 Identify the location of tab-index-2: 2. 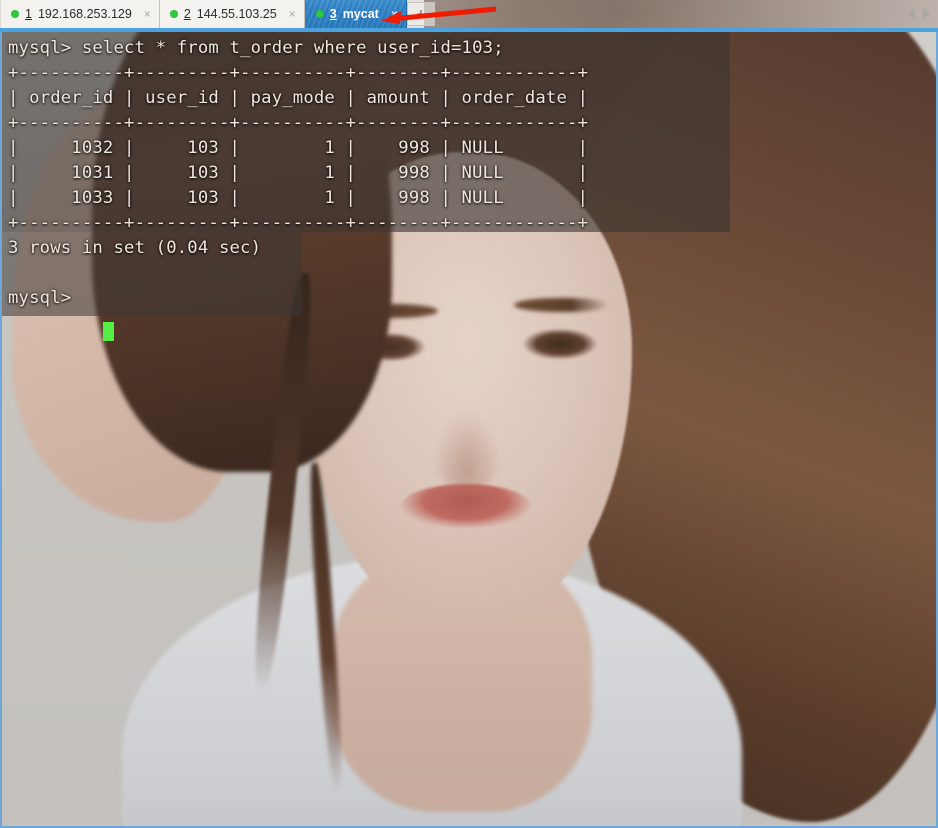
(187, 14).